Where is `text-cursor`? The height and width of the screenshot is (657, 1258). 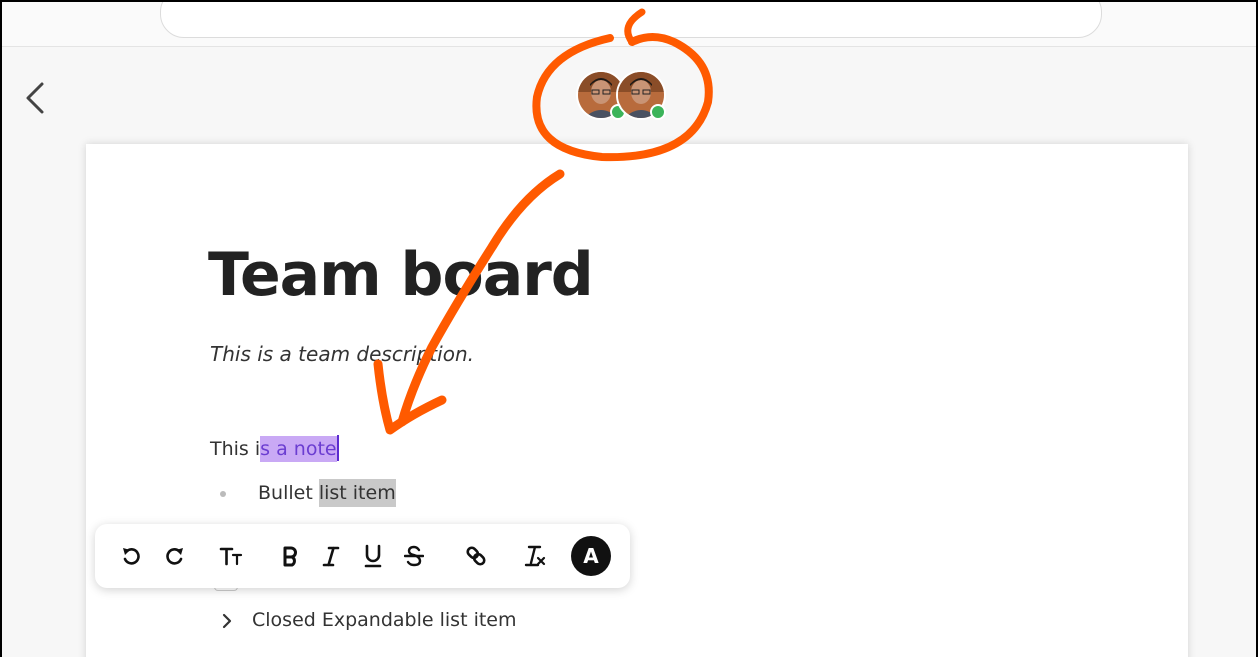
text-cursor is located at coordinates (337, 447).